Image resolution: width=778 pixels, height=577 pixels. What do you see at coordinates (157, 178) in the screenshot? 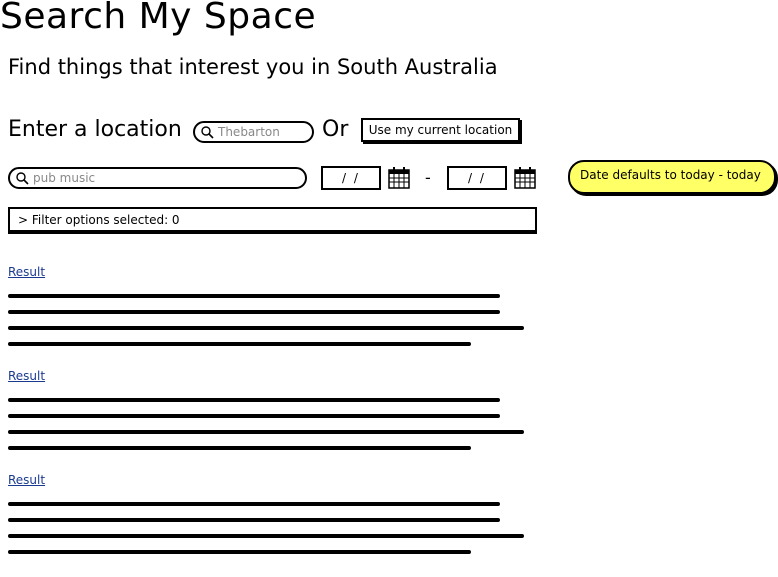
I see `keyword-search-input: pub music` at bounding box center [157, 178].